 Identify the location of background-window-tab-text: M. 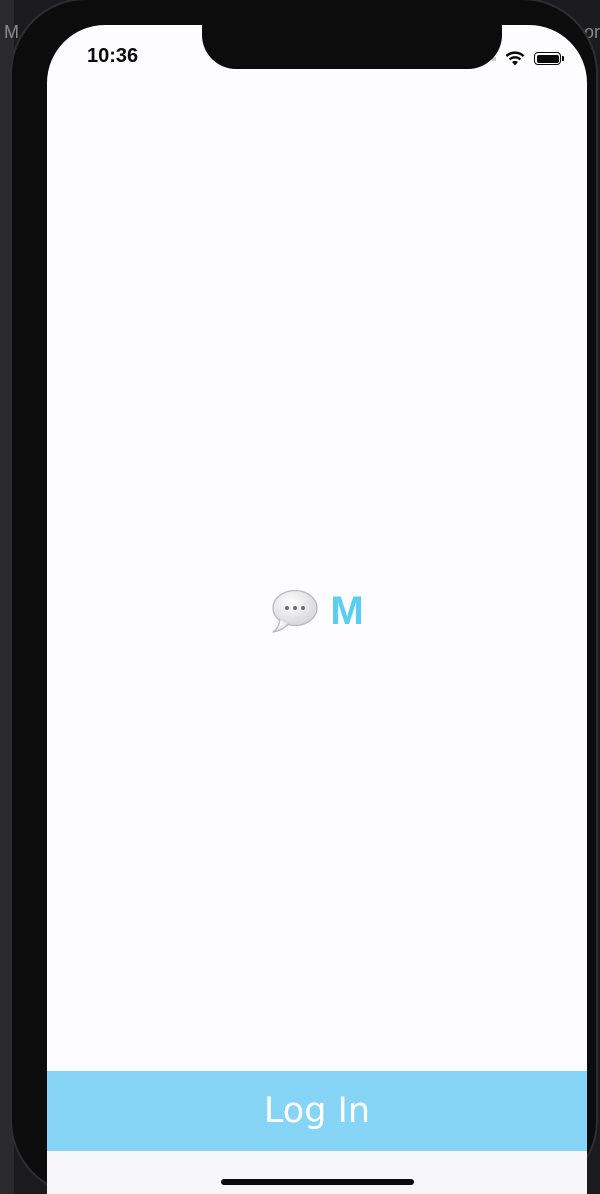
(11, 32).